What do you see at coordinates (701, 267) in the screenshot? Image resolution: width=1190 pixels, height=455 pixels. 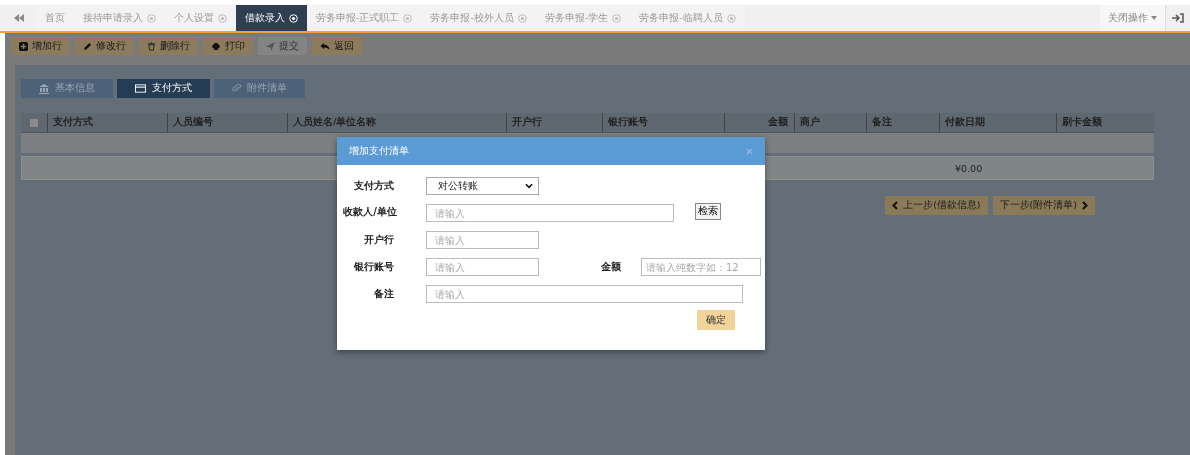 I see `amount-field: 请输入纯数字如：12` at bounding box center [701, 267].